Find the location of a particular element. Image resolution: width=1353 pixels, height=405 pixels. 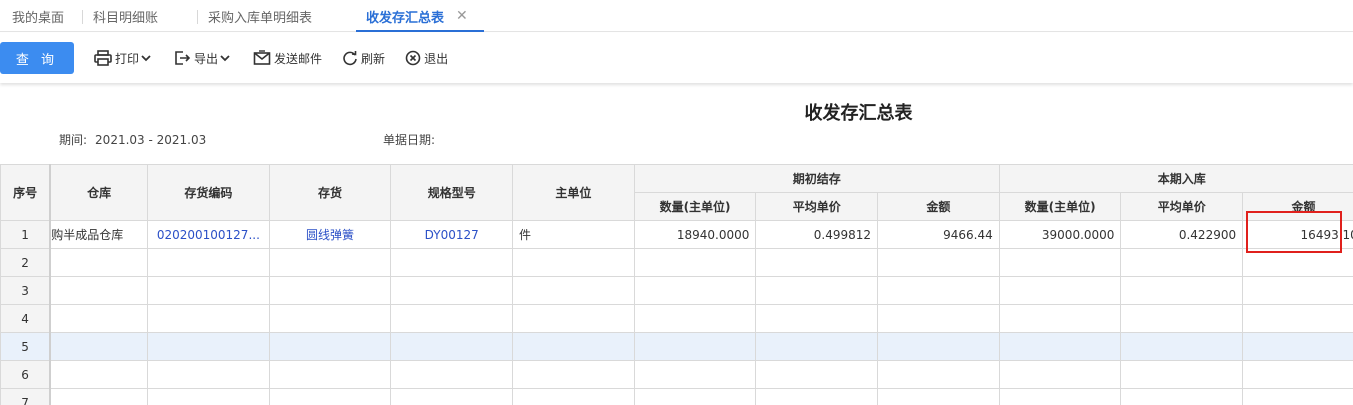

header-item-code: 存货编码 is located at coordinates (208, 192).